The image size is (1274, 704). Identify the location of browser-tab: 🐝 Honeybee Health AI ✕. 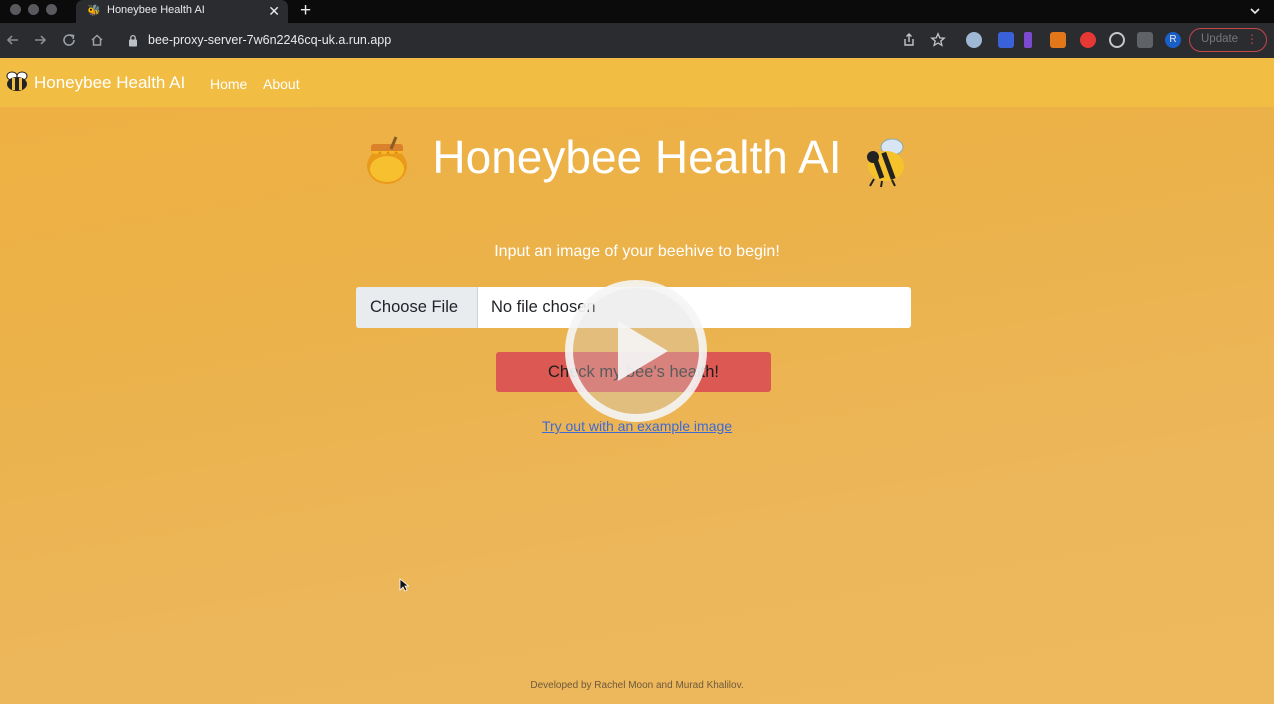
(182, 11).